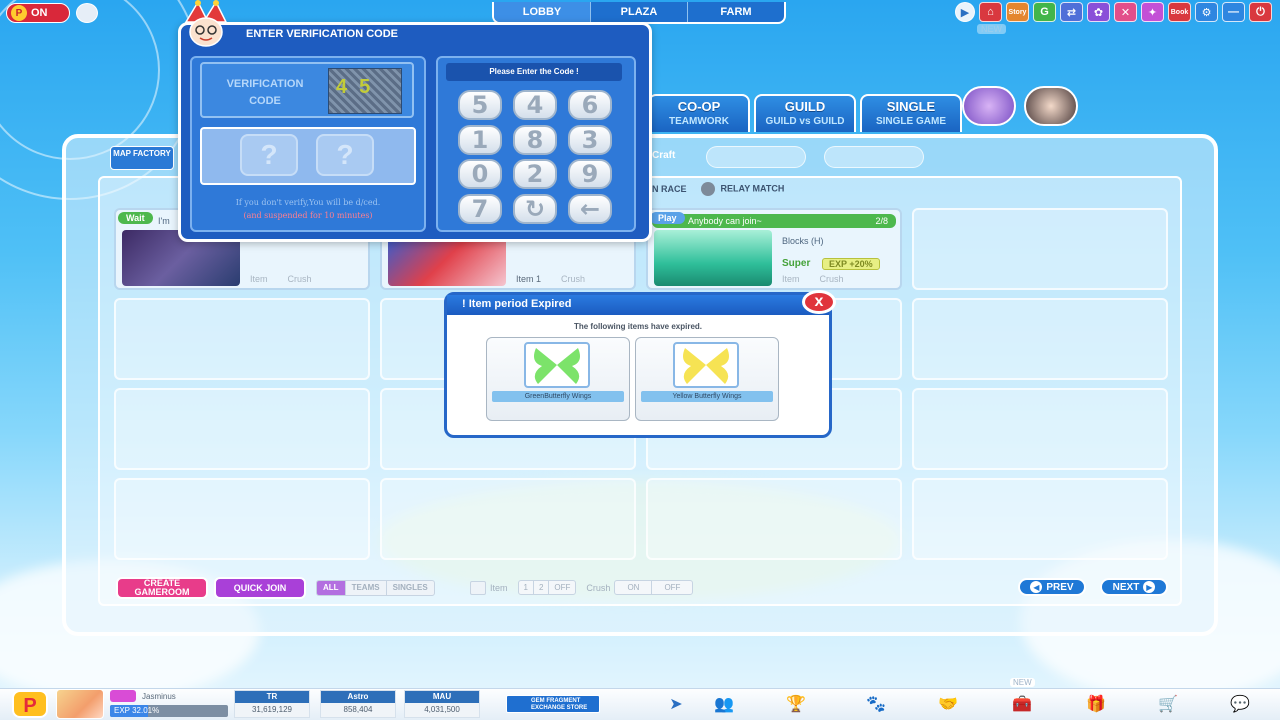  I want to click on tab-single-subtitle: SINGLE GAME, so click(910, 121).